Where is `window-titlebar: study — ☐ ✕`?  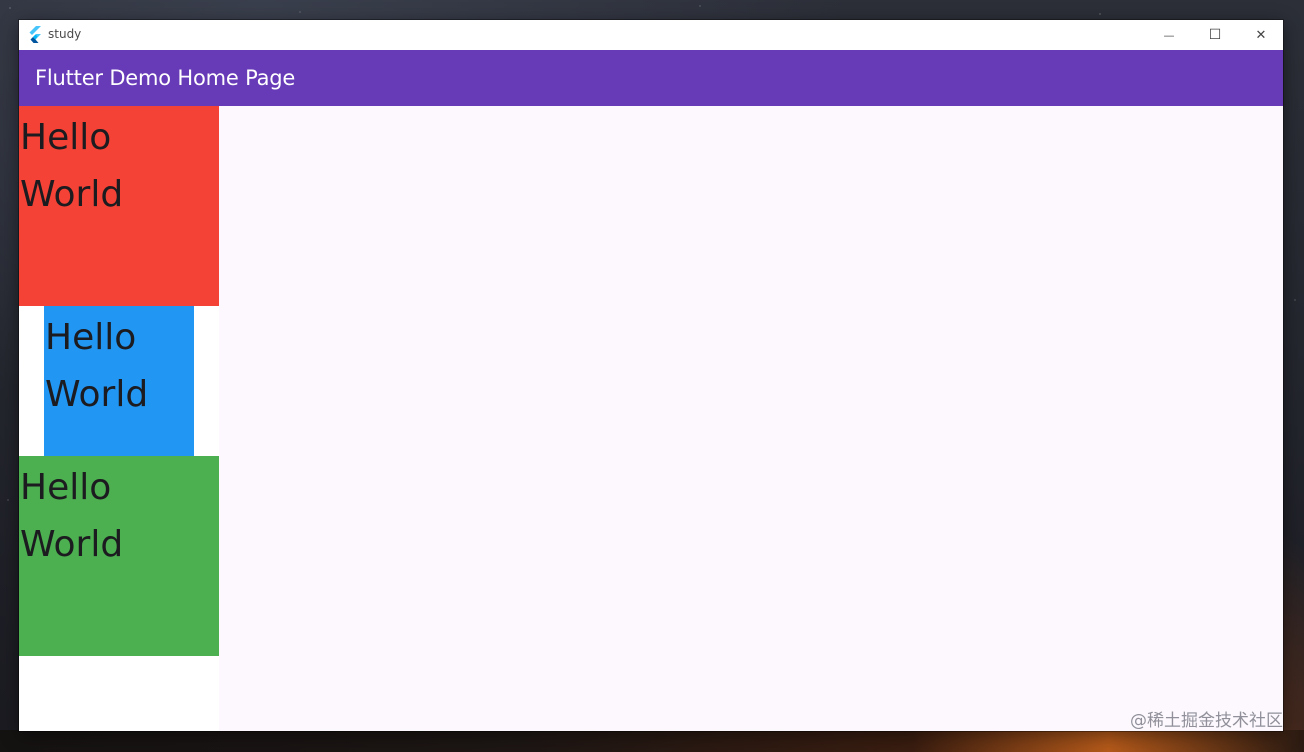
window-titlebar: study — ☐ ✕ is located at coordinates (651, 35).